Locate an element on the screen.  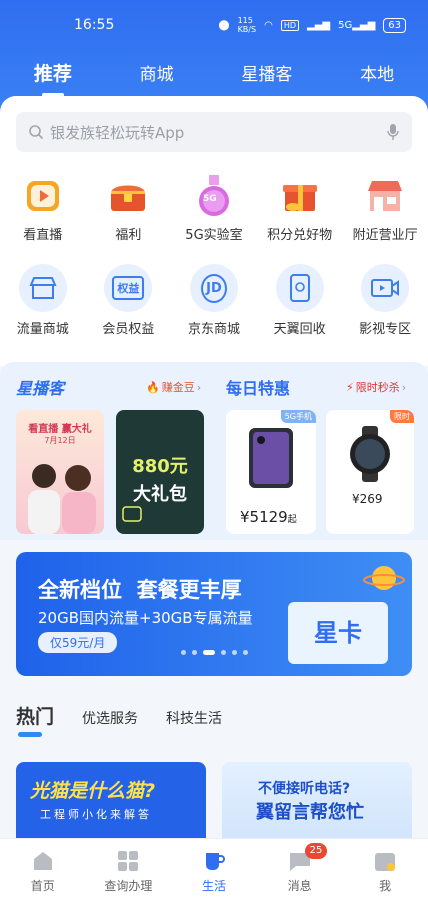
bottom-nav: 首页 查询办理 生活 25 消息 我 is located at coordinates (214, 868).